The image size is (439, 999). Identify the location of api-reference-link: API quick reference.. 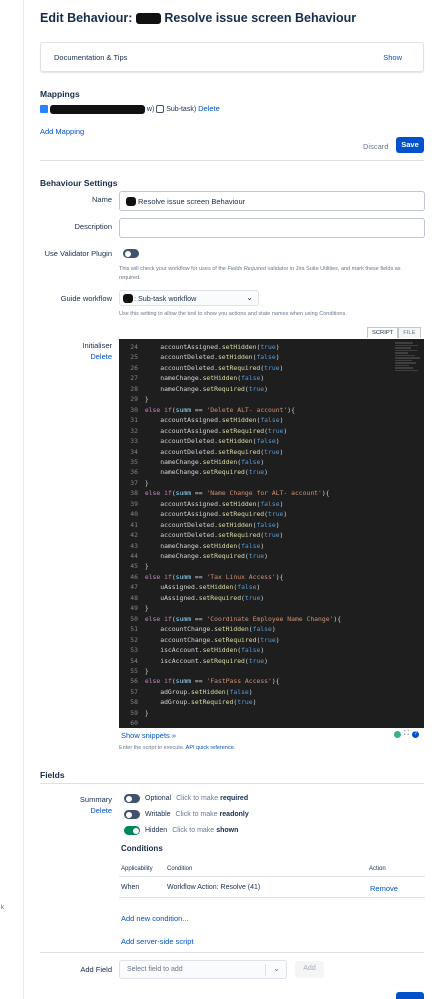
(211, 748).